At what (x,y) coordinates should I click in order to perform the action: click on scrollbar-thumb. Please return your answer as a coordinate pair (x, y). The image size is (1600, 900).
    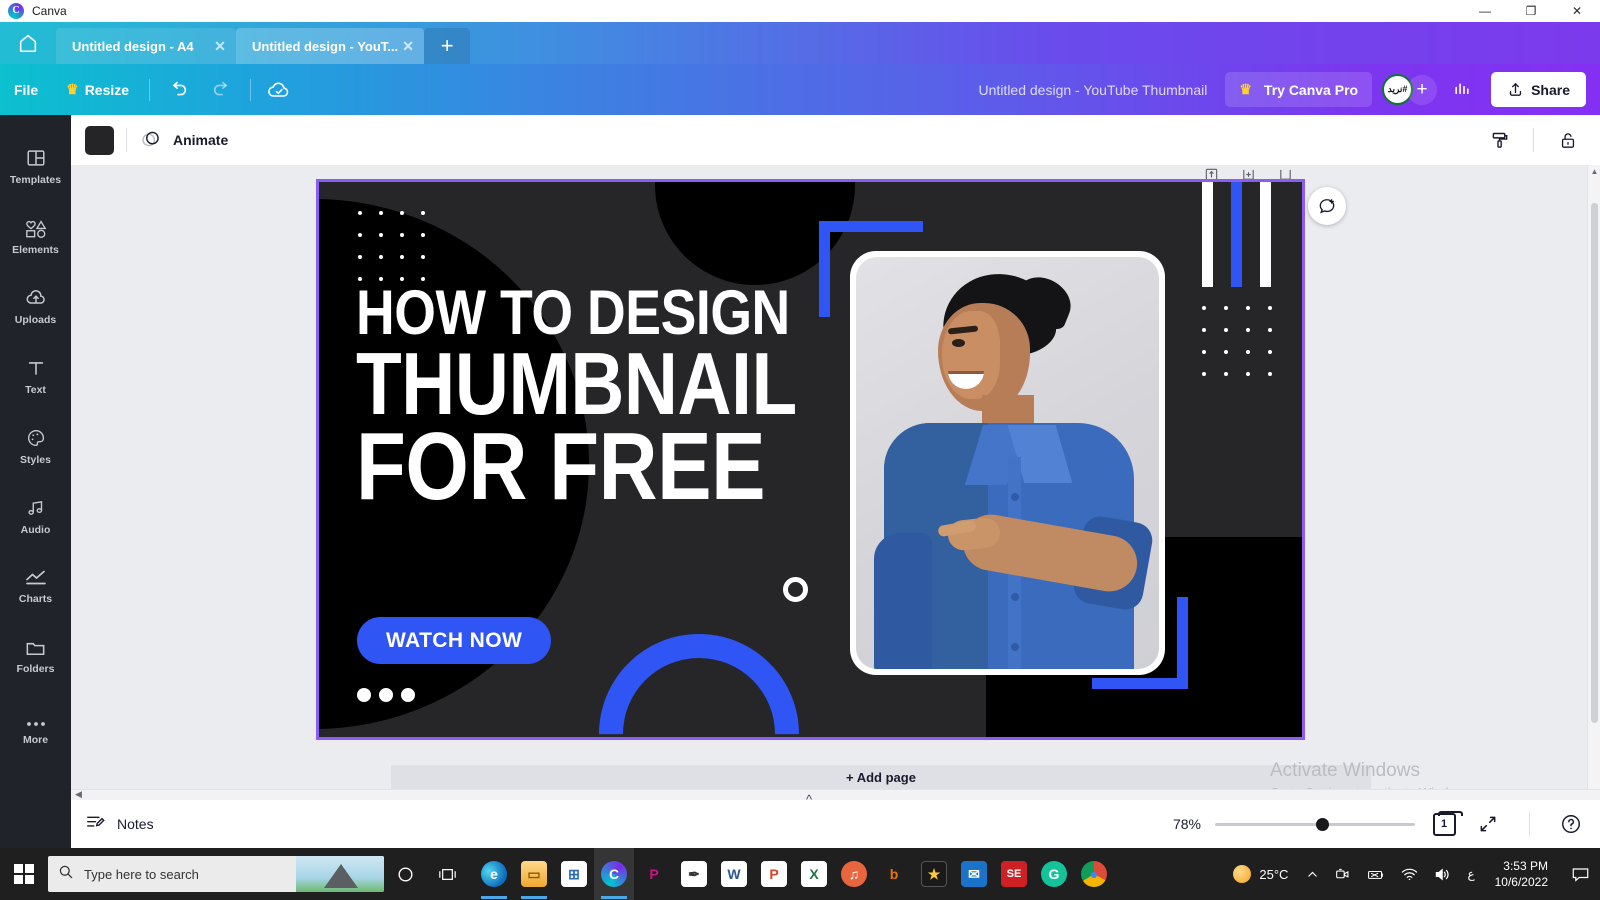
    Looking at the image, I should click on (1594, 463).